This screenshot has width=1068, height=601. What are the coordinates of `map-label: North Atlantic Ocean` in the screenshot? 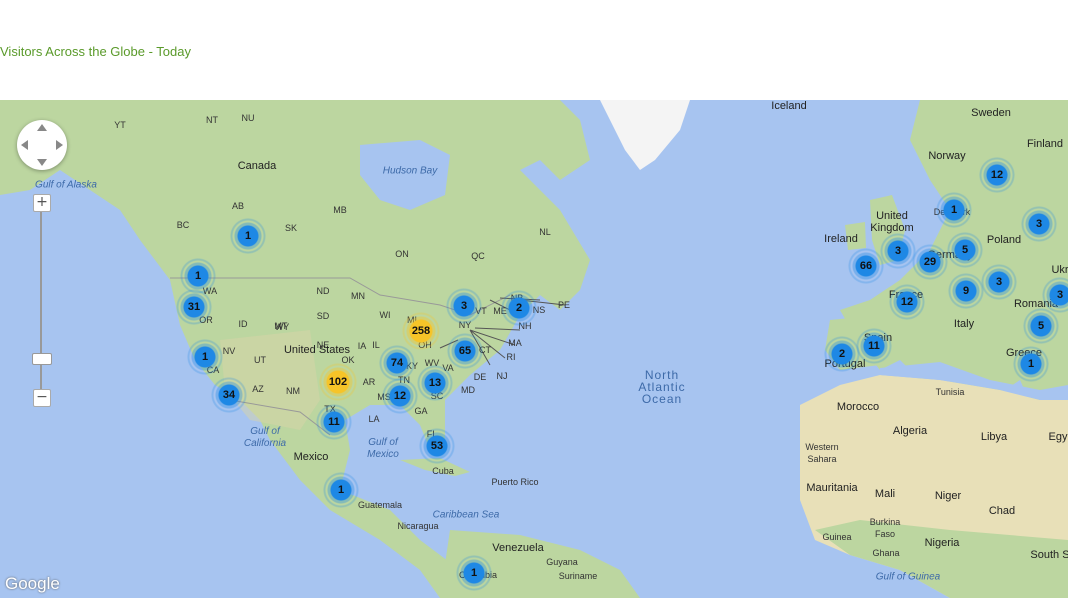 It's located at (662, 387).